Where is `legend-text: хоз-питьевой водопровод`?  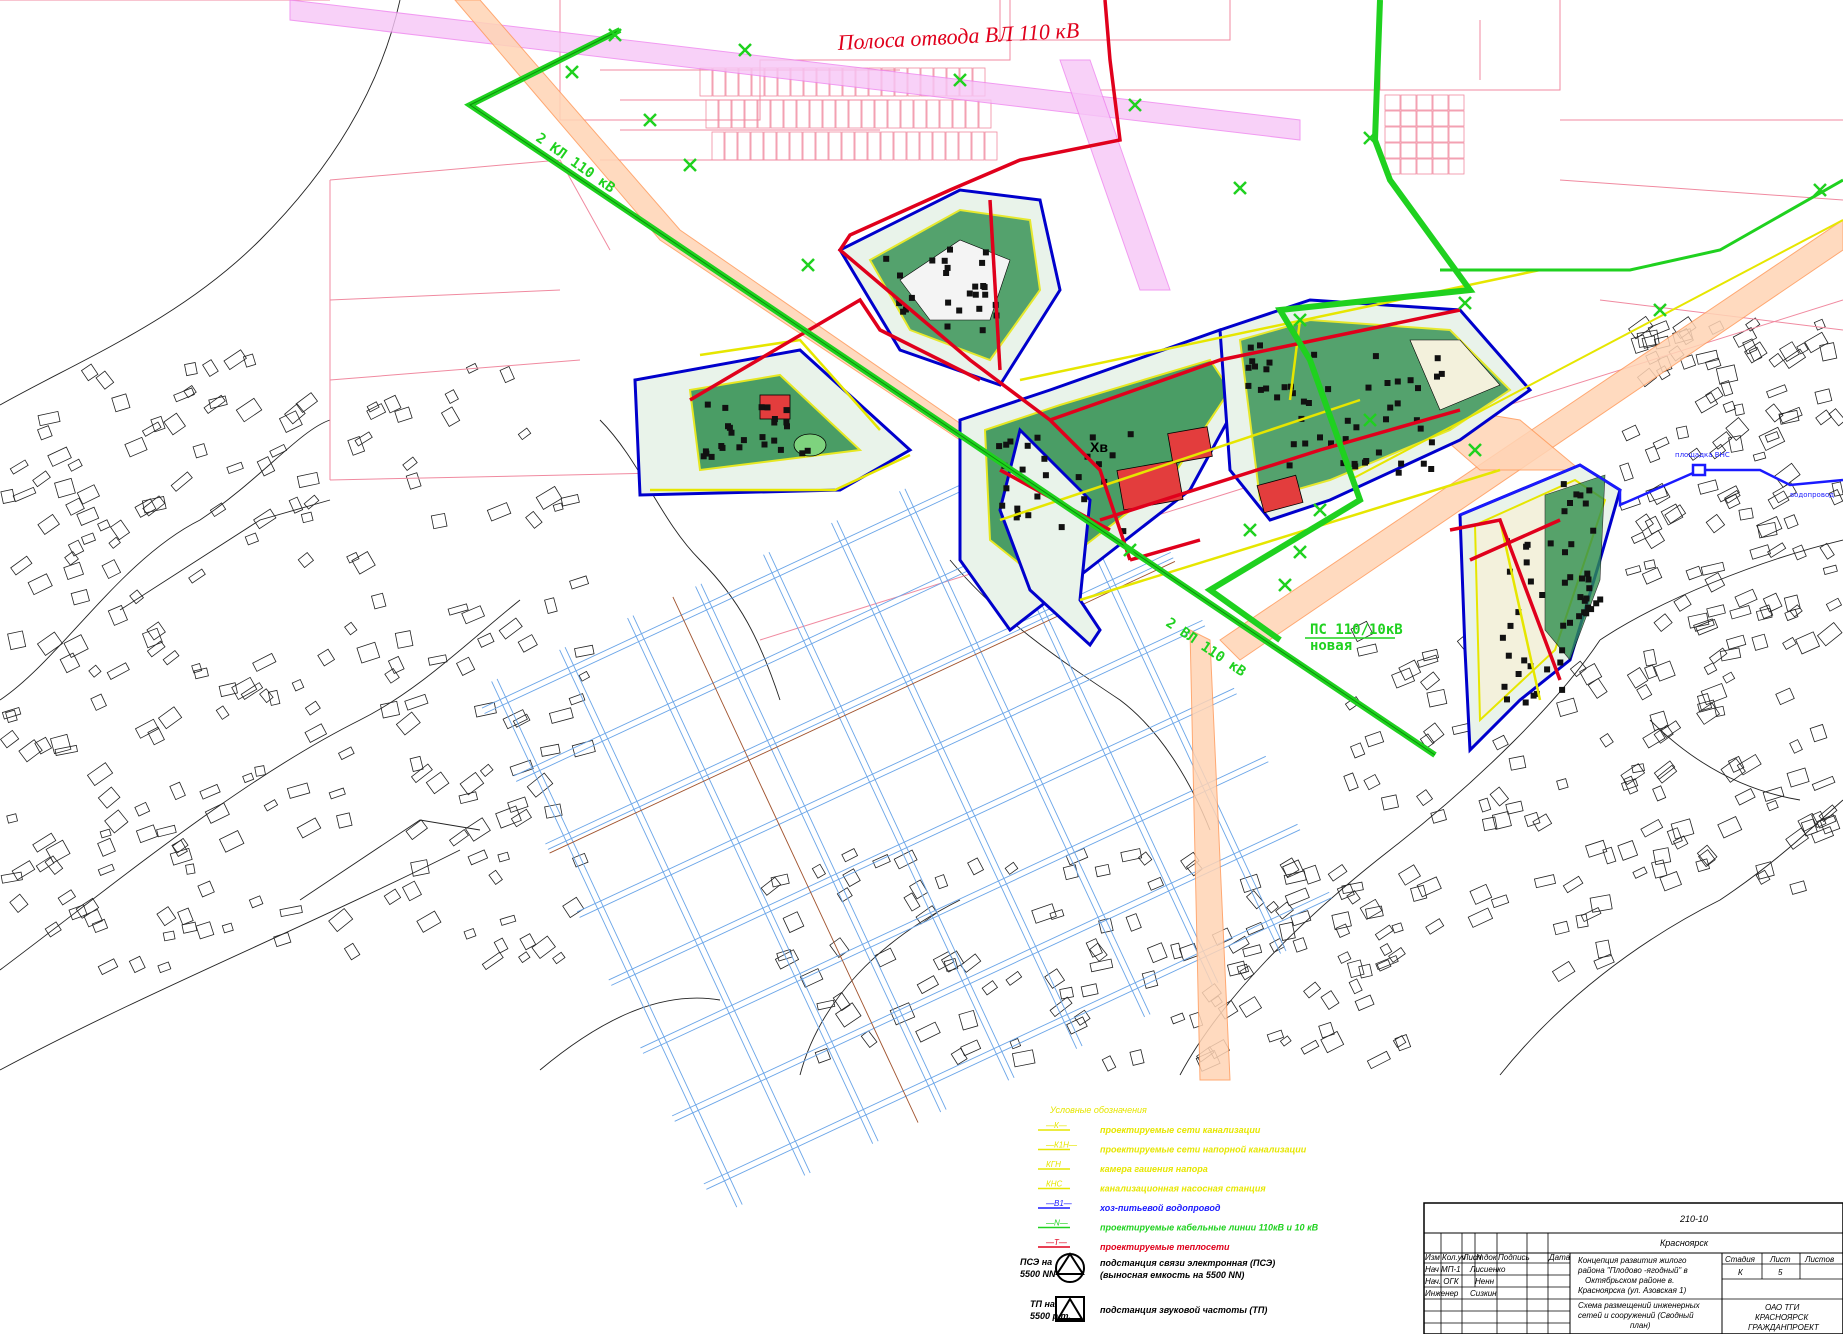 legend-text: хоз-питьевой водопровод is located at coordinates (1160, 1208).